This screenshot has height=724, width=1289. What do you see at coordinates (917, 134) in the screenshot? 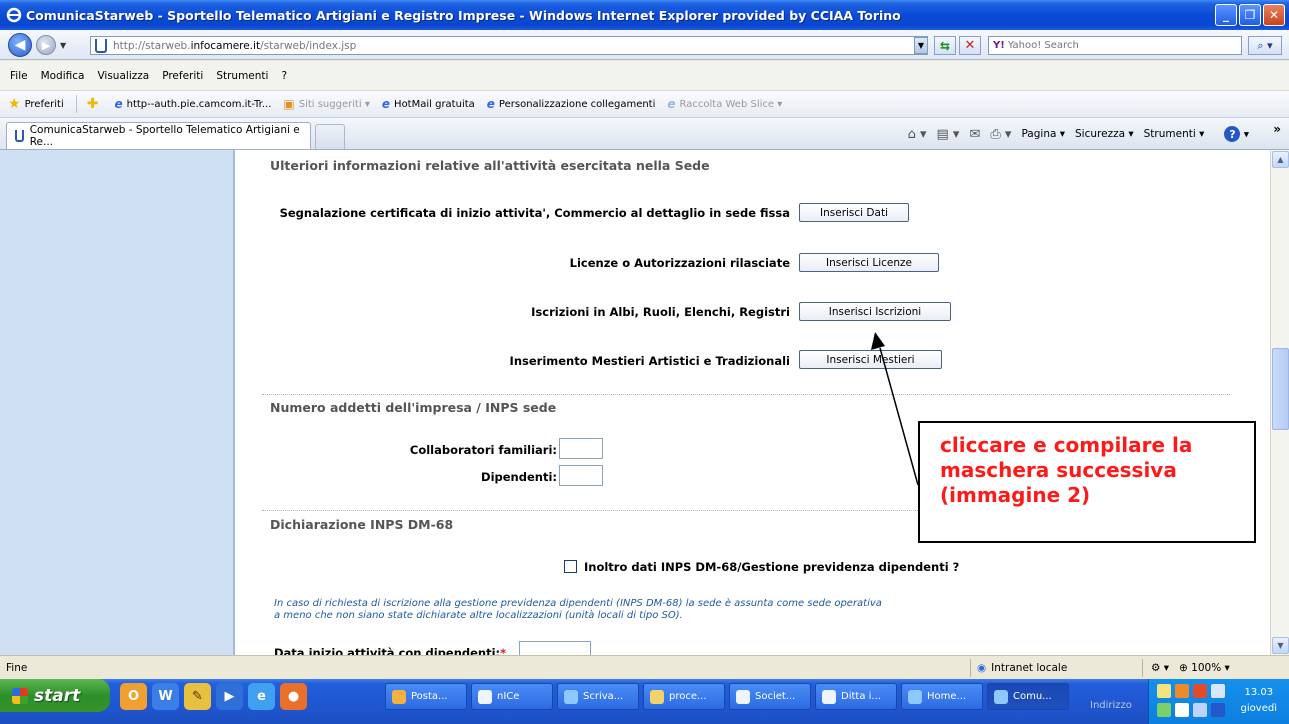
I see `home-icon: ⌂ ▾` at bounding box center [917, 134].